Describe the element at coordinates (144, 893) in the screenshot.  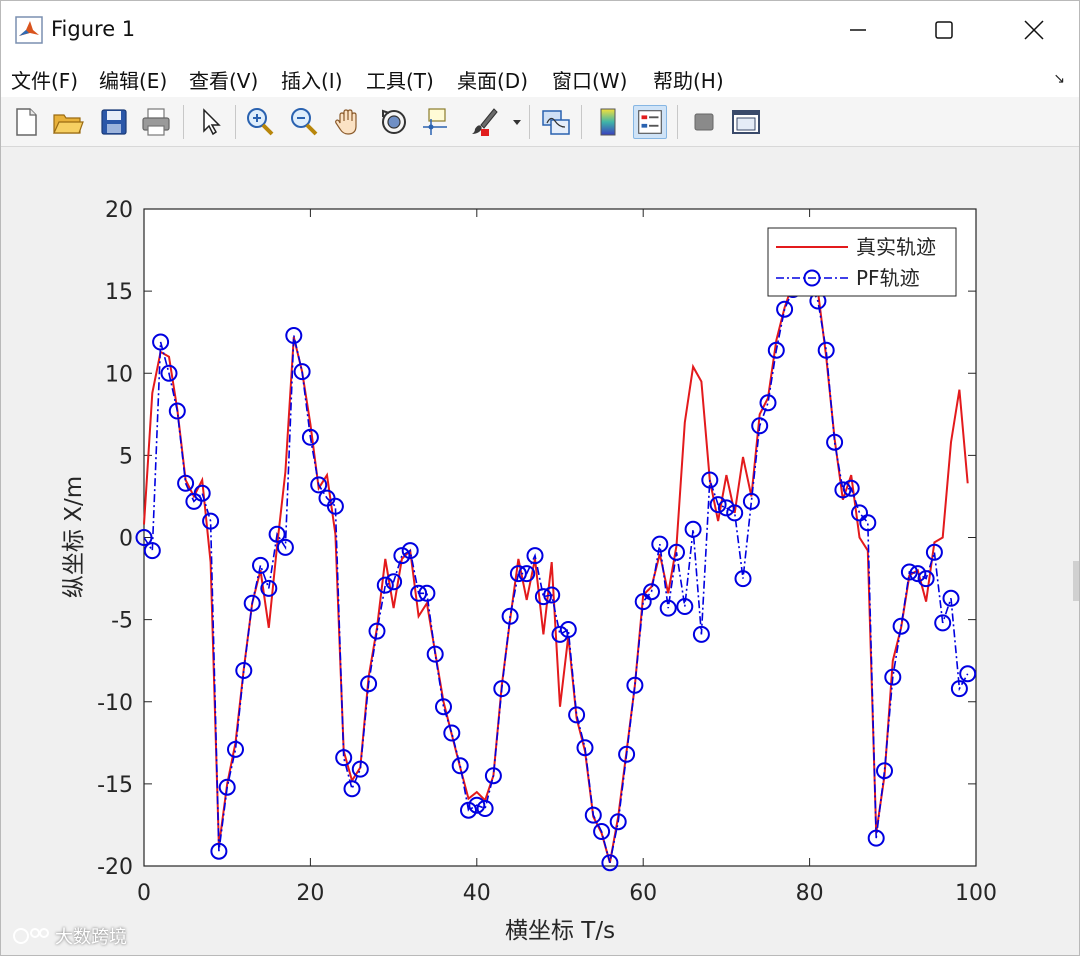
I see `x-tick-label: 0` at that location.